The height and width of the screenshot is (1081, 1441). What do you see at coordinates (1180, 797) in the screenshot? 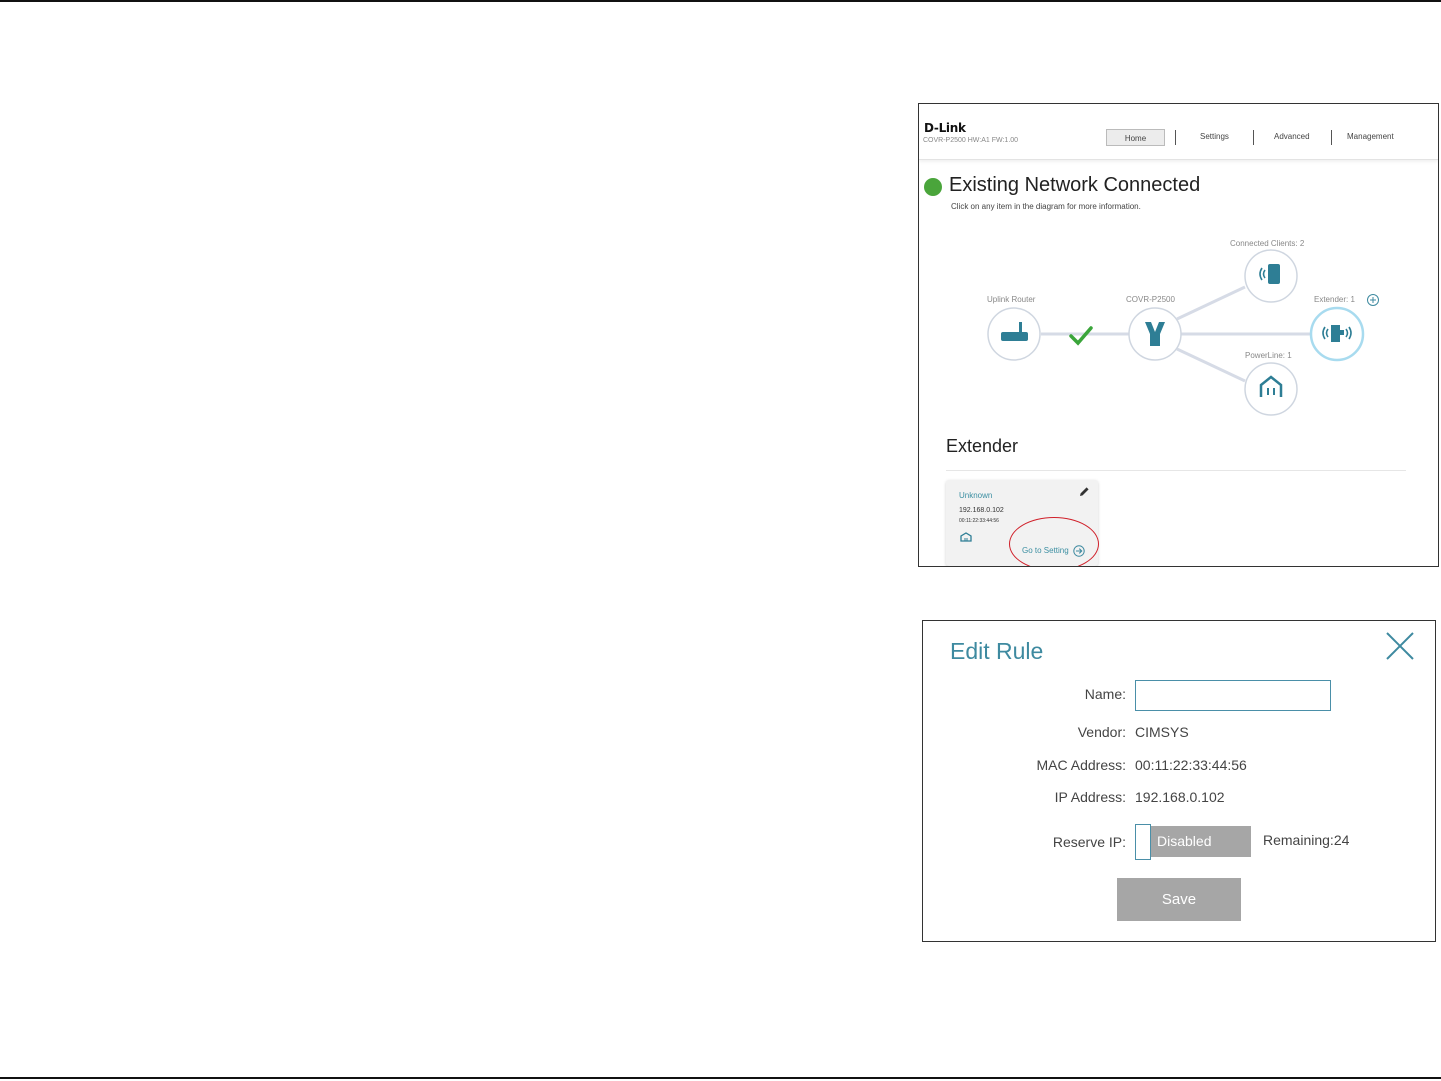
I see `ip-address-value: 192.168.0.102` at bounding box center [1180, 797].